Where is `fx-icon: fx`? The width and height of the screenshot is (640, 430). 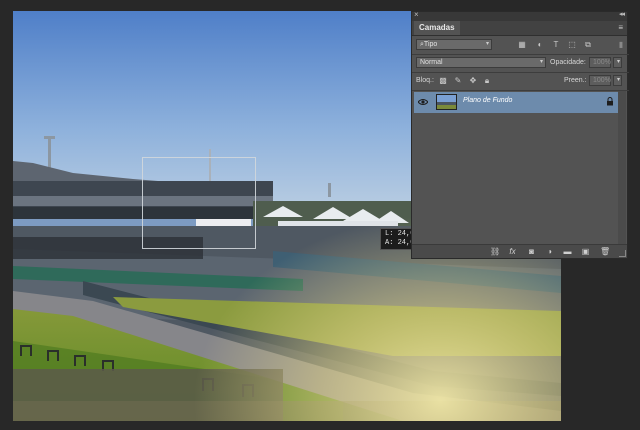
fx-icon: fx is located at coordinates (512, 251).